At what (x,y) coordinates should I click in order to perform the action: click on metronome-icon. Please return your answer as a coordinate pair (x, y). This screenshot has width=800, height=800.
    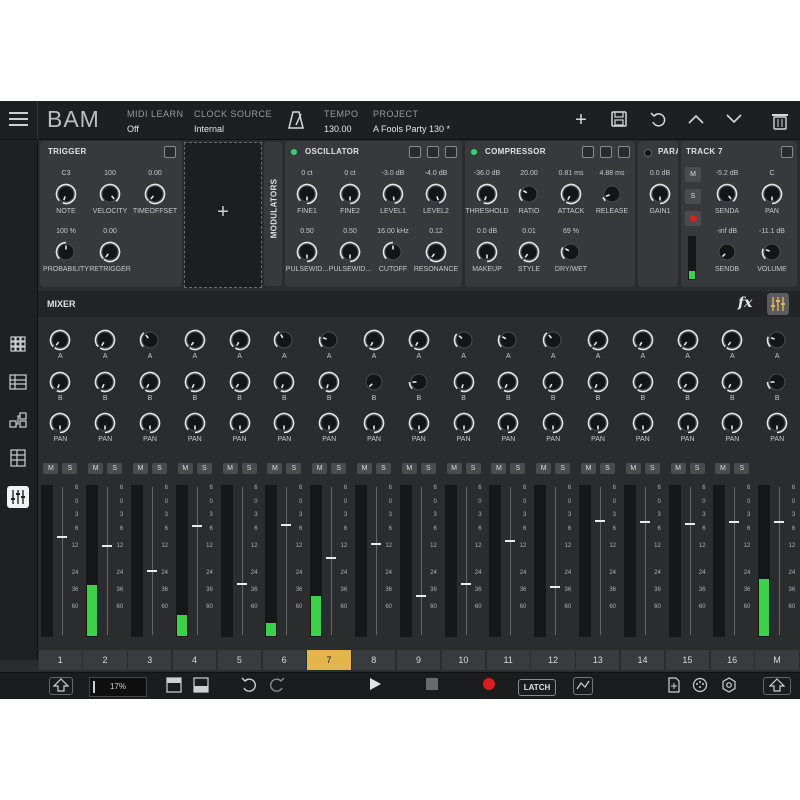
    Looking at the image, I should click on (296, 122).